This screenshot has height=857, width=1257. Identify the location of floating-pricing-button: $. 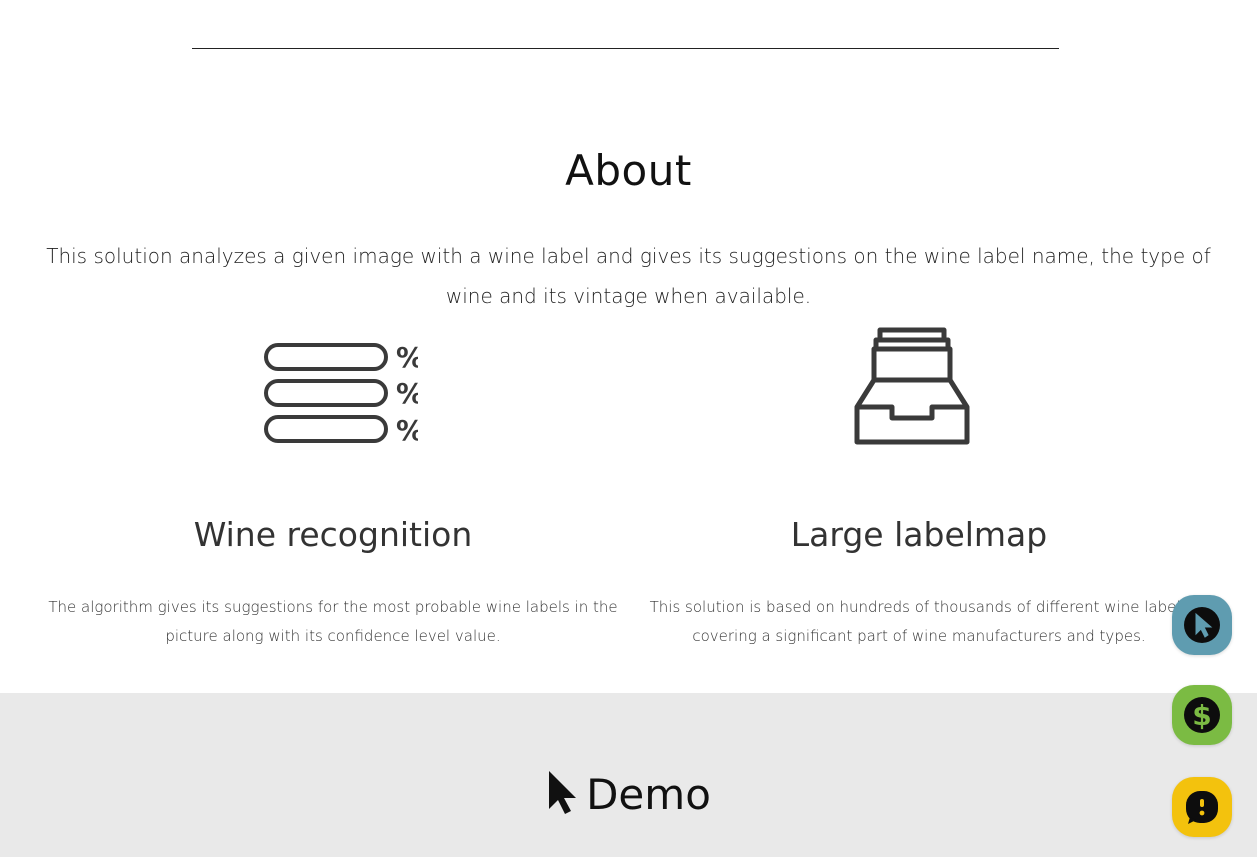
(1202, 715).